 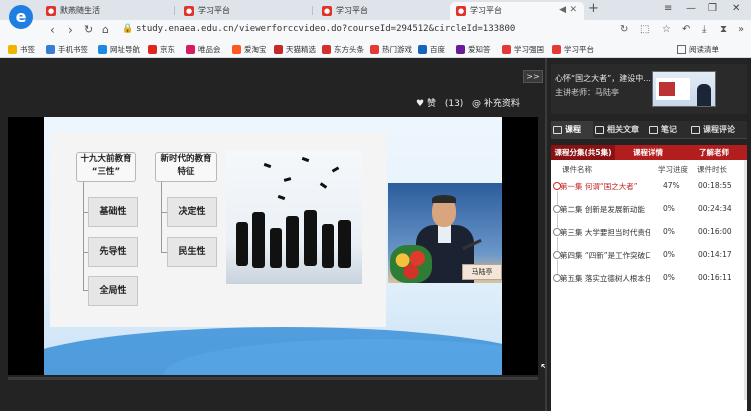 What do you see at coordinates (21, 49) in the screenshot?
I see `bookmark-item: 书签` at bounding box center [21, 49].